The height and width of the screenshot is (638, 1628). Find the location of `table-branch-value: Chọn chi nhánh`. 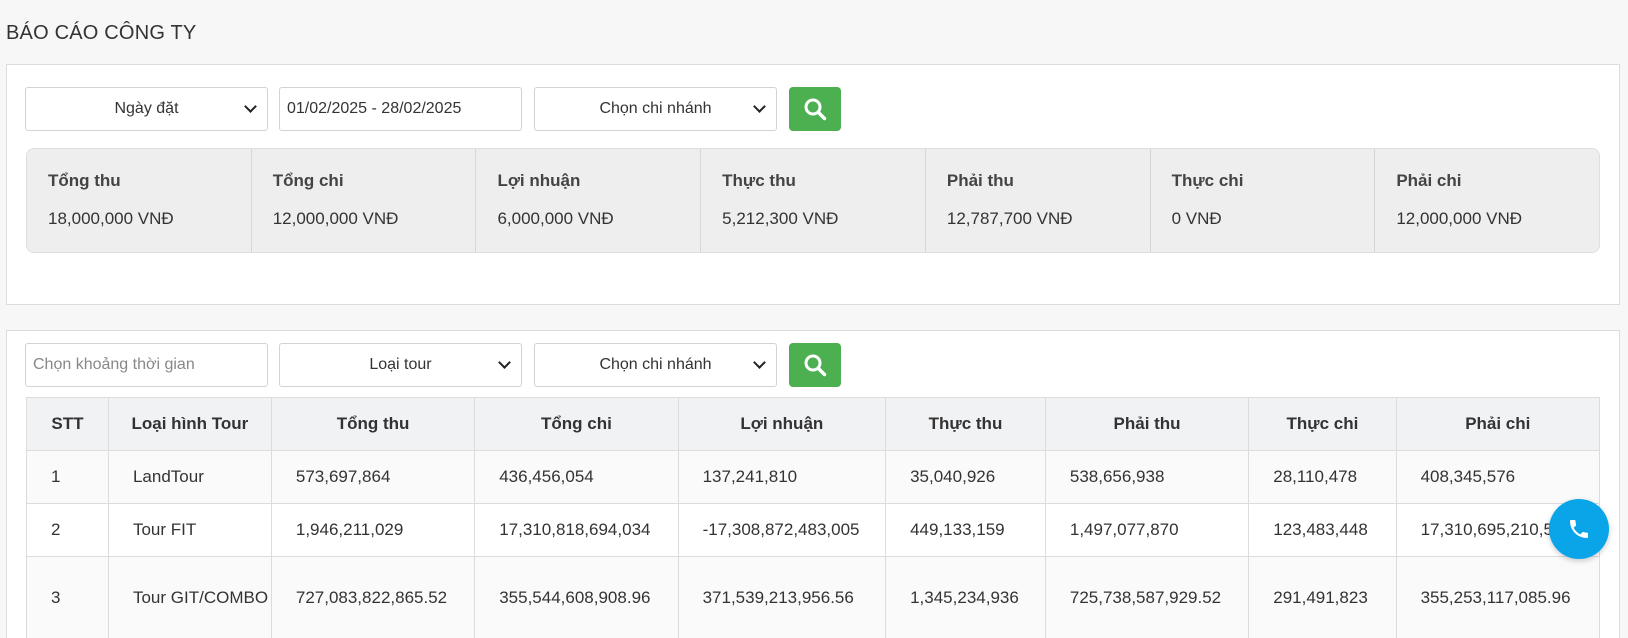

table-branch-value: Chọn chi nhánh is located at coordinates (655, 364).